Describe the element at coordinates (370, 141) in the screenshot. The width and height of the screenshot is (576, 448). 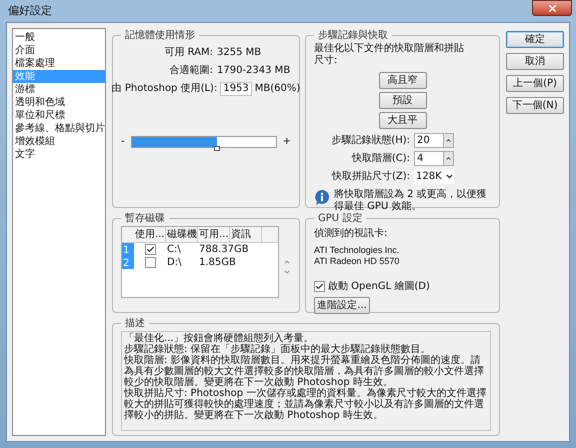
I see `field-label: 步驟記錄狀態(H):` at that location.